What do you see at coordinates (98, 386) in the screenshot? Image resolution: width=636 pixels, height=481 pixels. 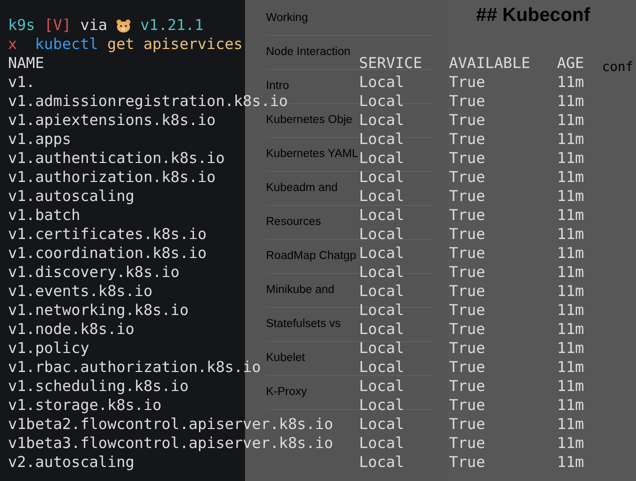 I see `api-service-name: v1.scheduling.k8s.io` at bounding box center [98, 386].